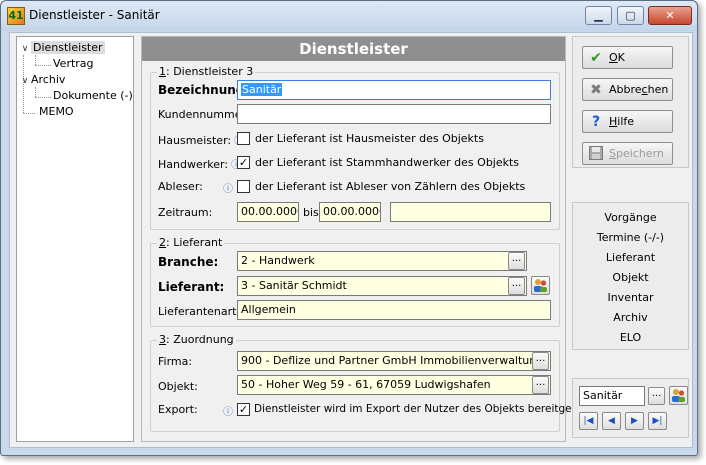 The image size is (706, 465). I want to click on group-title: 2: Lieferant, so click(191, 242).